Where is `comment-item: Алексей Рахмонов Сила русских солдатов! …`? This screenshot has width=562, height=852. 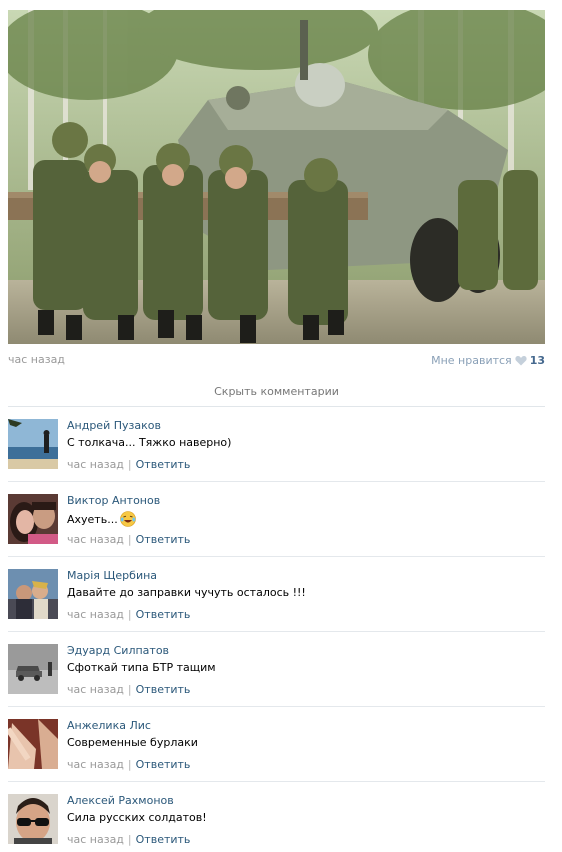
comment-item: Алексей Рахмонов Сила русских солдатов! … is located at coordinates (276, 817).